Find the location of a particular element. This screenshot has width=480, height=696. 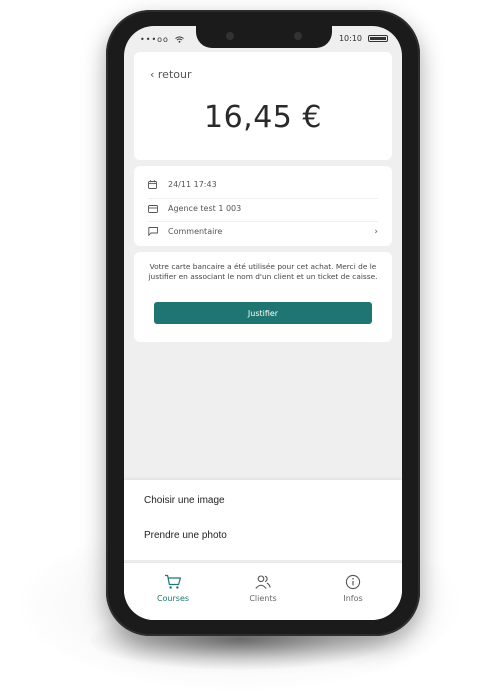

date-row: 24/11 17:43 is located at coordinates (263, 184).